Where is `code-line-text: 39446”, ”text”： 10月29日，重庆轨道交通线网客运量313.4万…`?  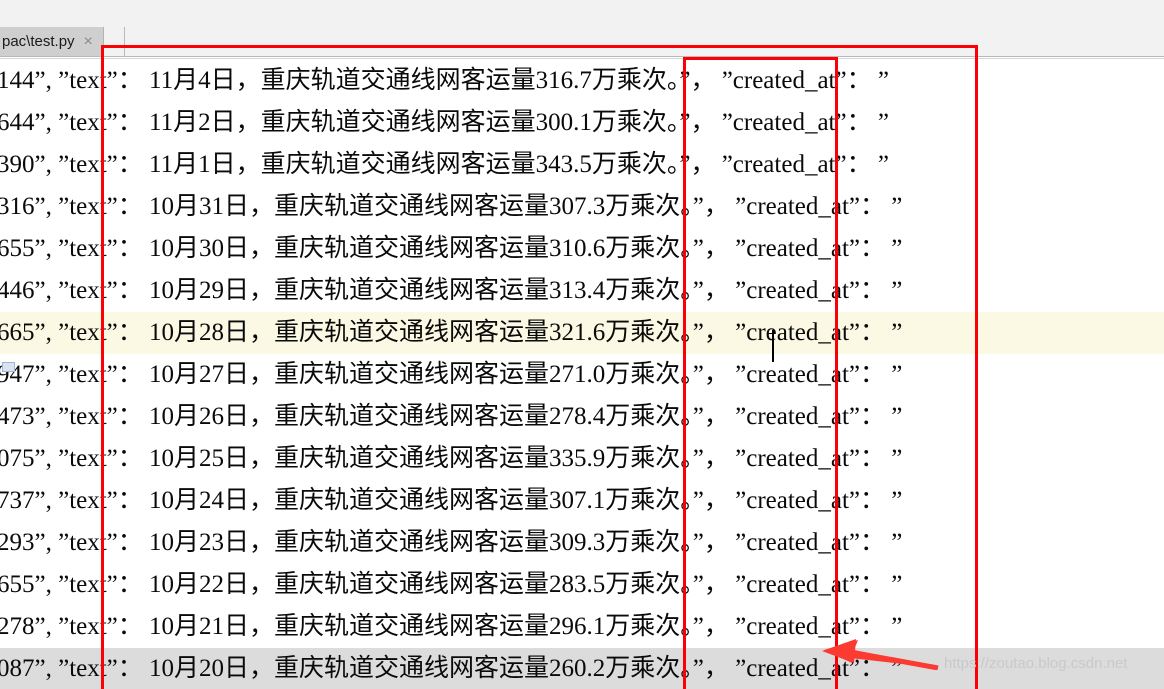 code-line-text: 39446”, ”text”： 10月29日，重庆轨道交通线网客运量313.4万… is located at coordinates (451, 290).